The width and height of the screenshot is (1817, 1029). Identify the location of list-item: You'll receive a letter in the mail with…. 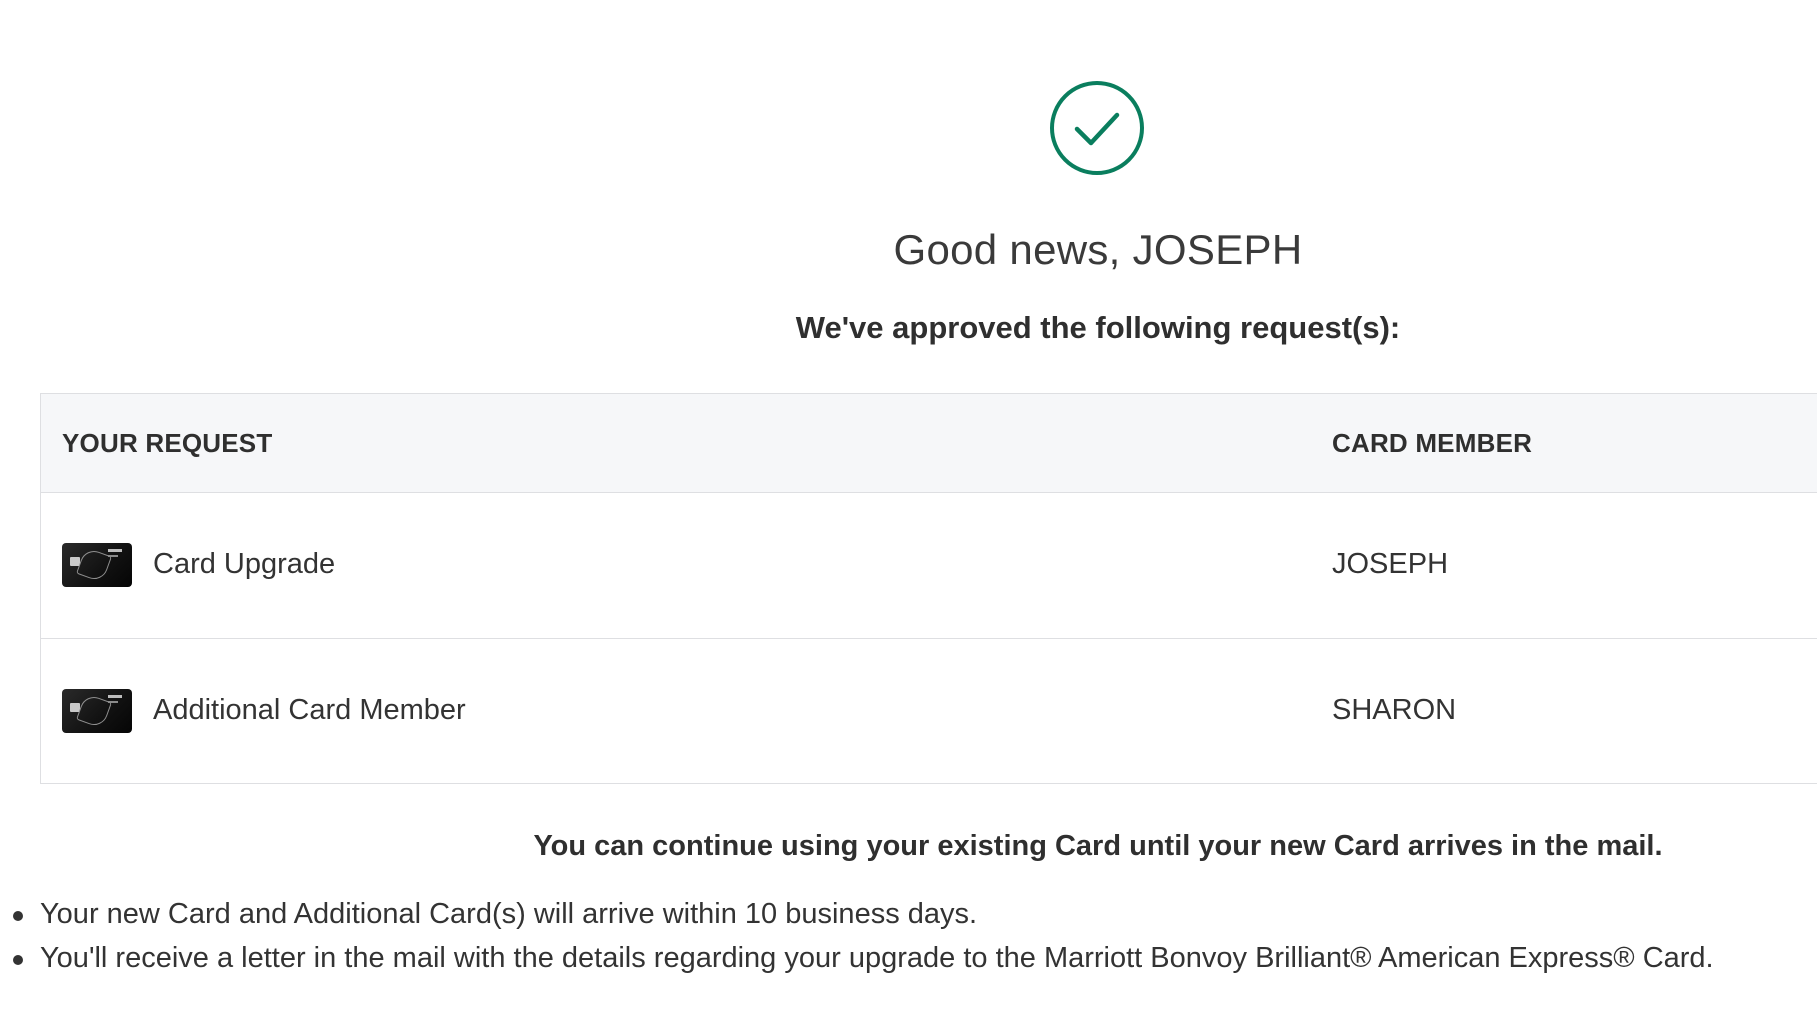
(857, 958).